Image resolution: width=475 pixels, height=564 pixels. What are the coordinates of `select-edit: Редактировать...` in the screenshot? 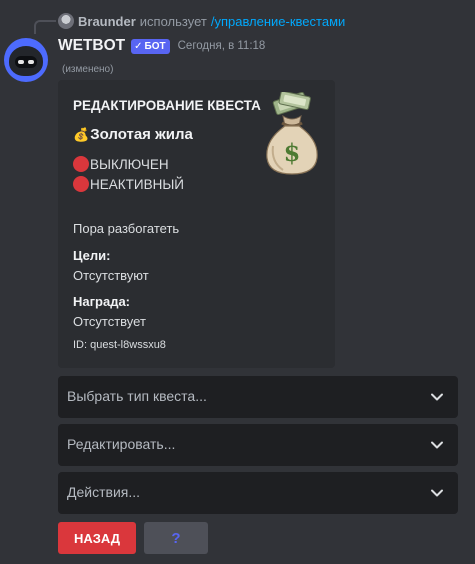 It's located at (258, 445).